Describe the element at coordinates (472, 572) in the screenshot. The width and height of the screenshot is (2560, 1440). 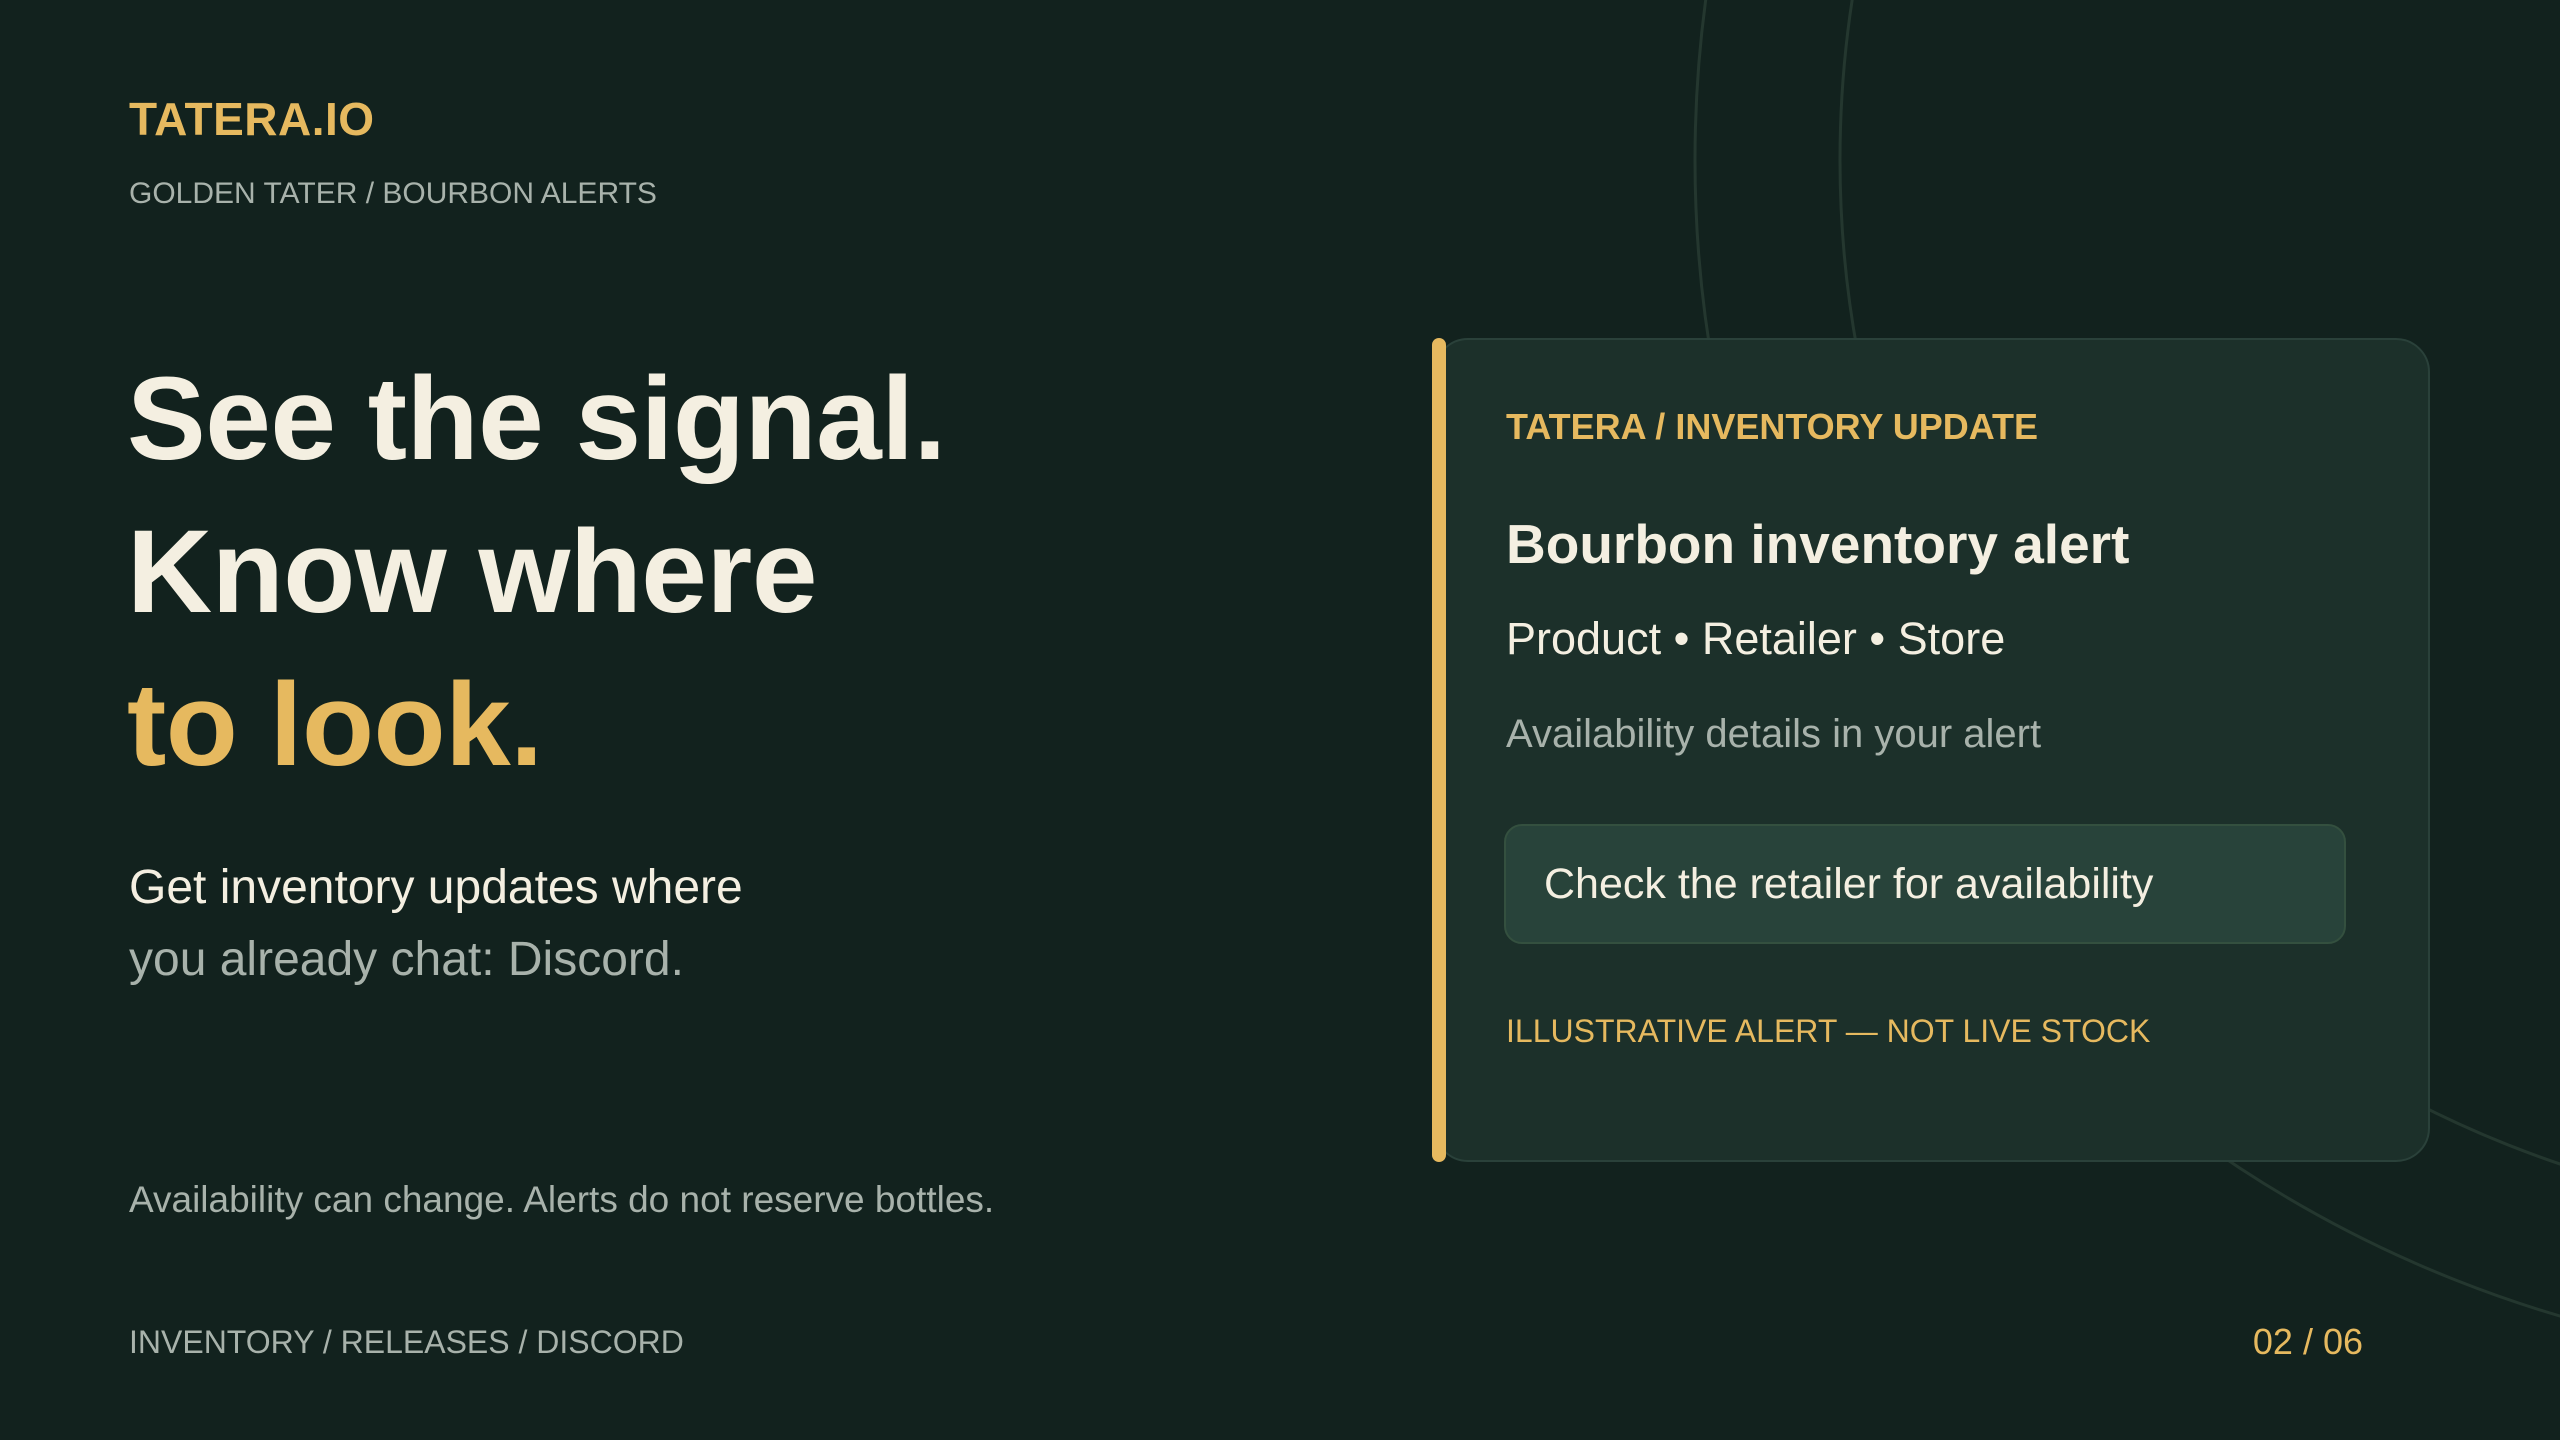
I see `headline-line-2: Know where` at that location.